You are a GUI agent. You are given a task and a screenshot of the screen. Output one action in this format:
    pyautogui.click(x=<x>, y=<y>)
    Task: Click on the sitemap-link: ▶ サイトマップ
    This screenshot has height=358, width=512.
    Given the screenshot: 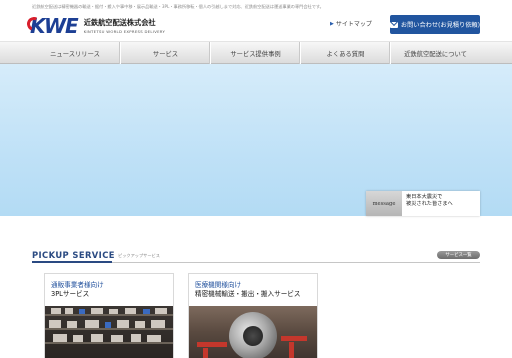 What is the action you would take?
    pyautogui.click(x=351, y=24)
    